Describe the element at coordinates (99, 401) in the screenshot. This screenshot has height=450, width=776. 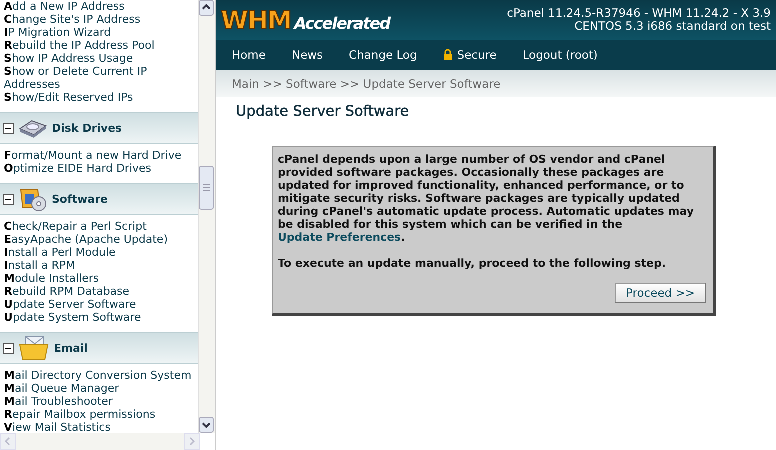
I see `sidebar-link: Mail Troubleshooter` at that location.